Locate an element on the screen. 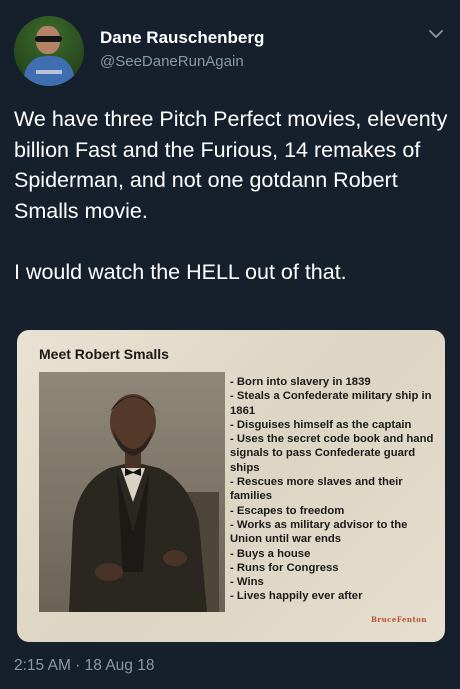 This screenshot has width=460, height=689. robert-smalls-portrait is located at coordinates (132, 492).